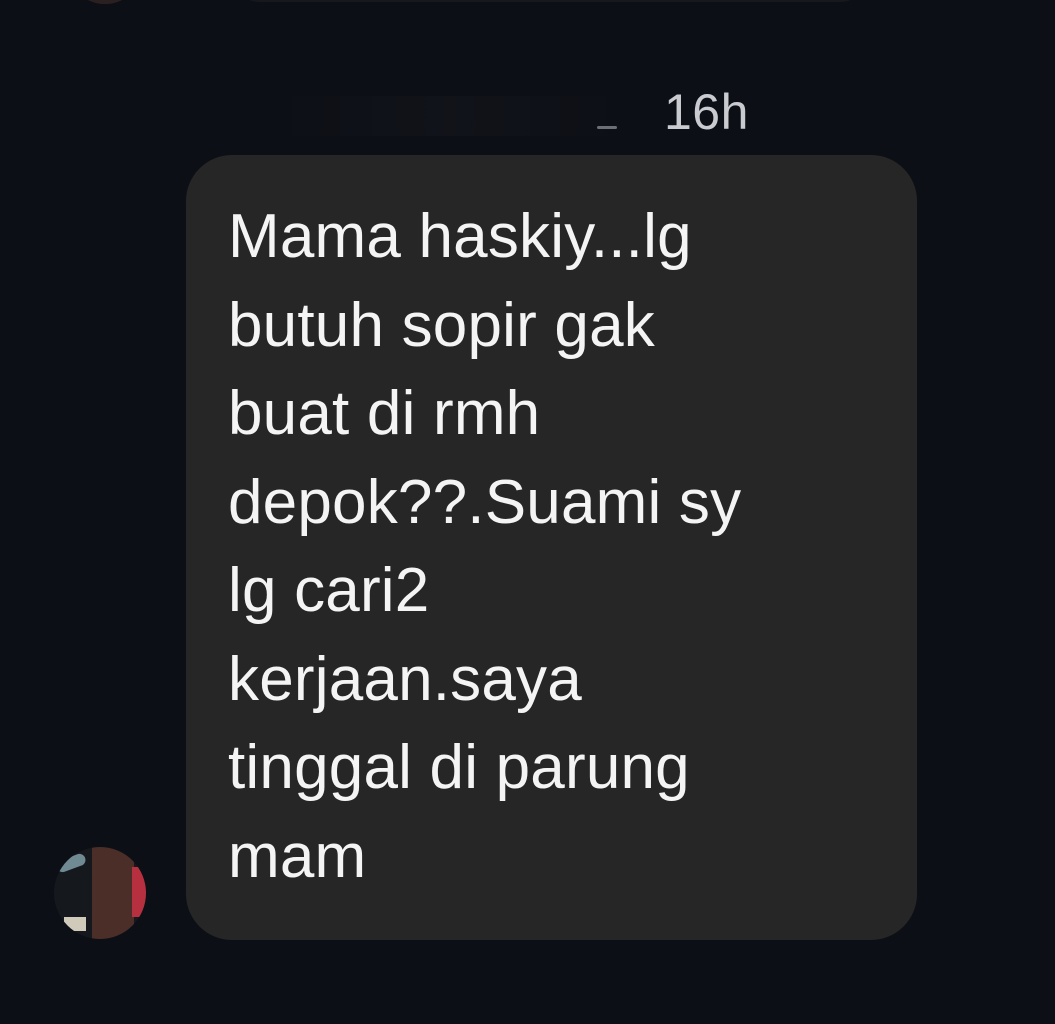  I want to click on message-header: 16h, so click(530, 112).